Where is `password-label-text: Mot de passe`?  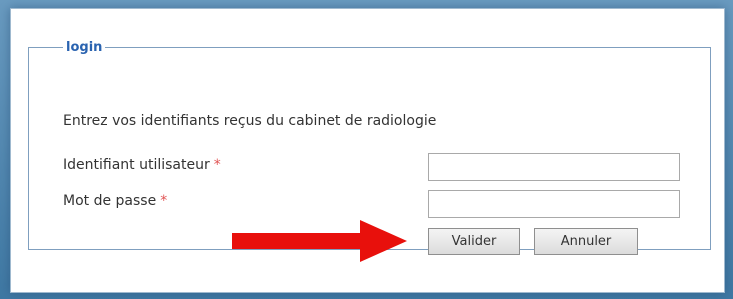 password-label-text: Mot de passe is located at coordinates (110, 201).